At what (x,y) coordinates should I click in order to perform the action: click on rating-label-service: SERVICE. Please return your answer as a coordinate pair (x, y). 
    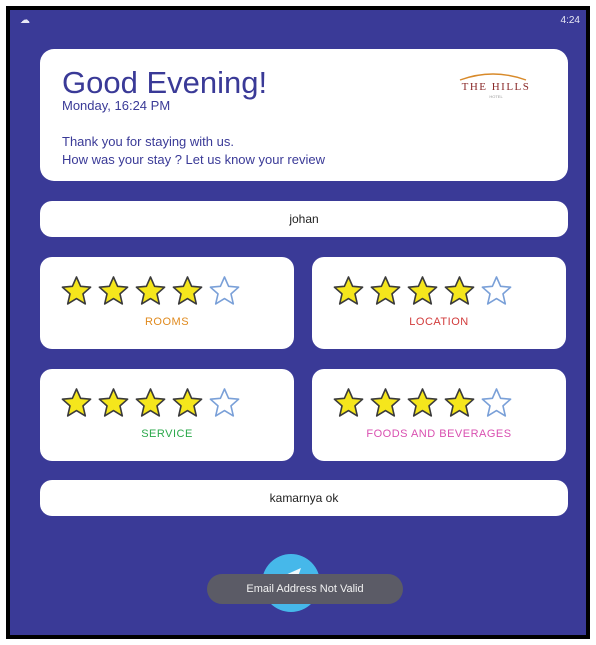
    Looking at the image, I should click on (167, 434).